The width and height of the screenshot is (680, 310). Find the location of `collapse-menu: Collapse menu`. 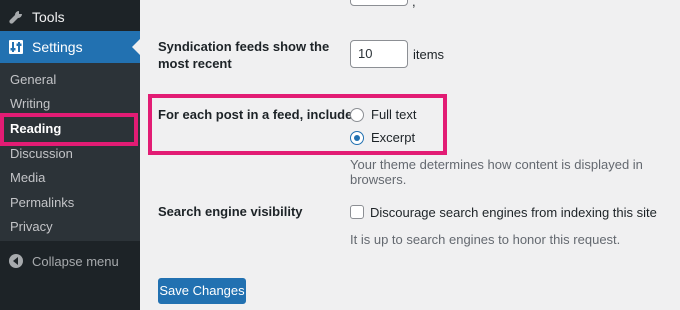

collapse-menu: Collapse menu is located at coordinates (70, 262).